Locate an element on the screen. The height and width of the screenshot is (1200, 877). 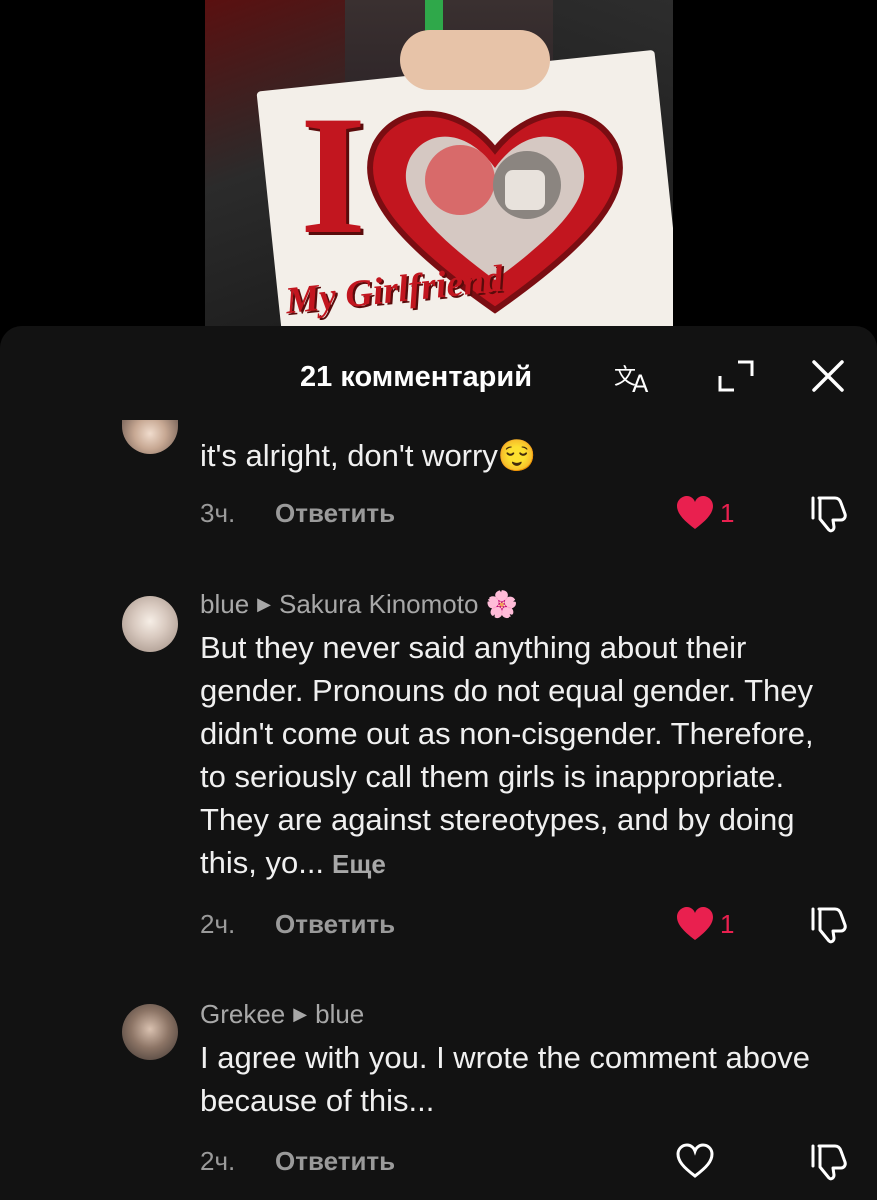
comment-meta: Grekee ▶ blue is located at coordinates (282, 1014).